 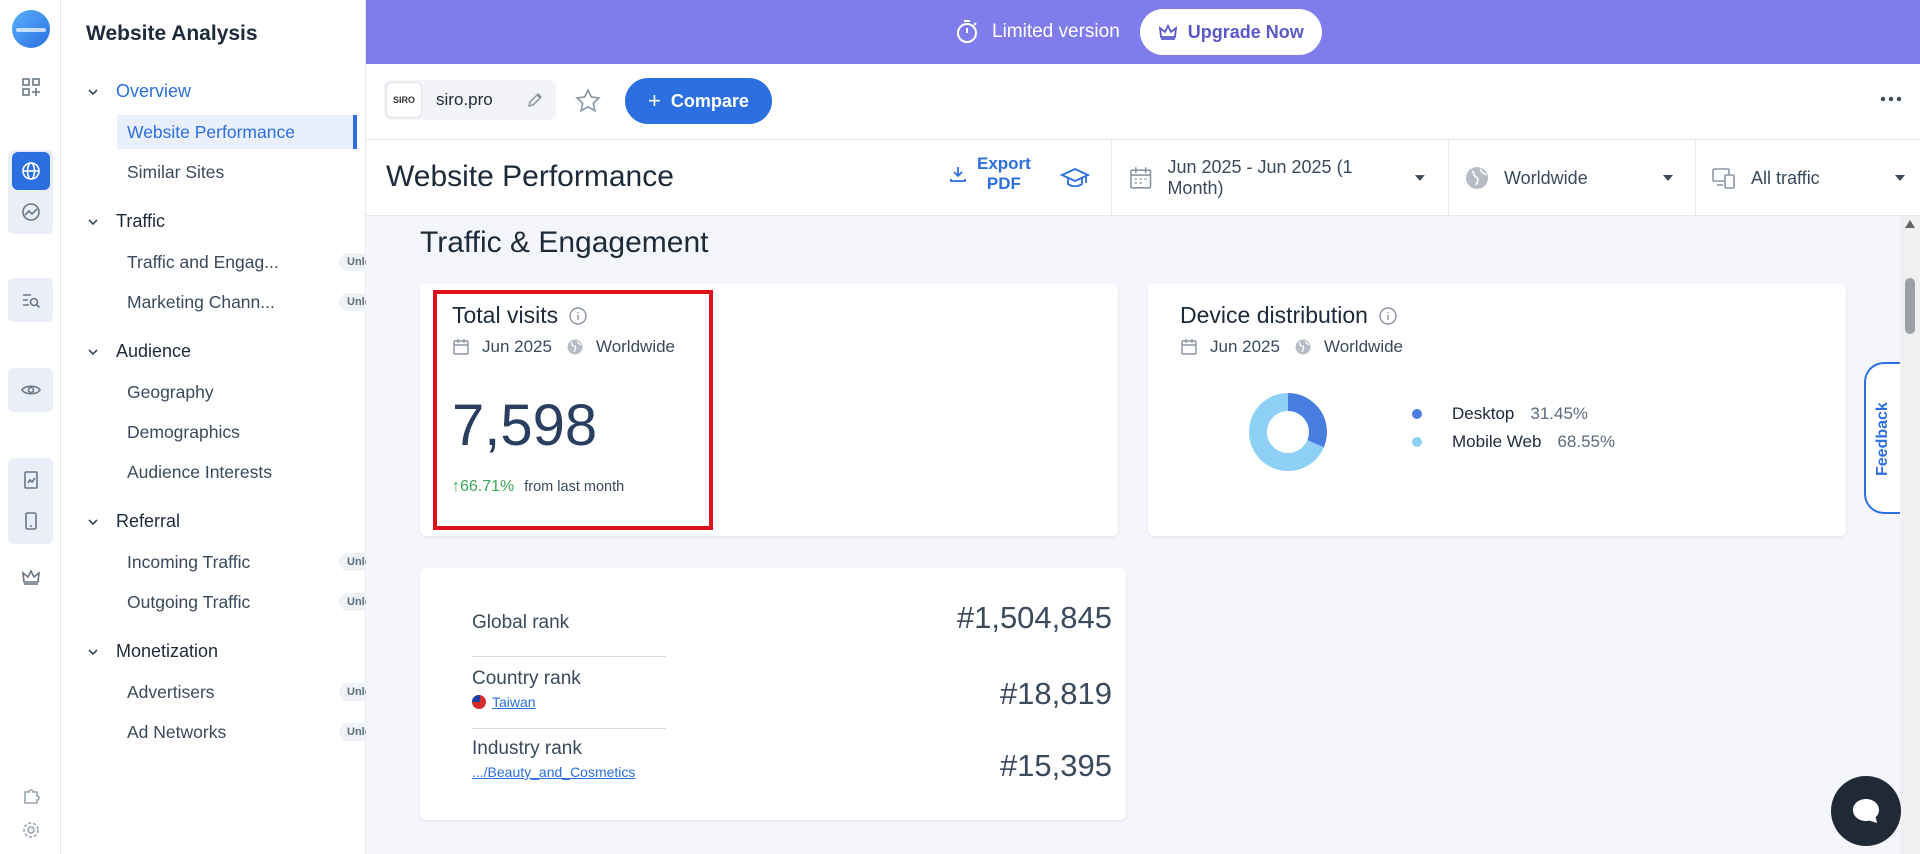 I want to click on sidebar-item-marketing-channels: Marketing Chann...Unlock, so click(x=254, y=302).